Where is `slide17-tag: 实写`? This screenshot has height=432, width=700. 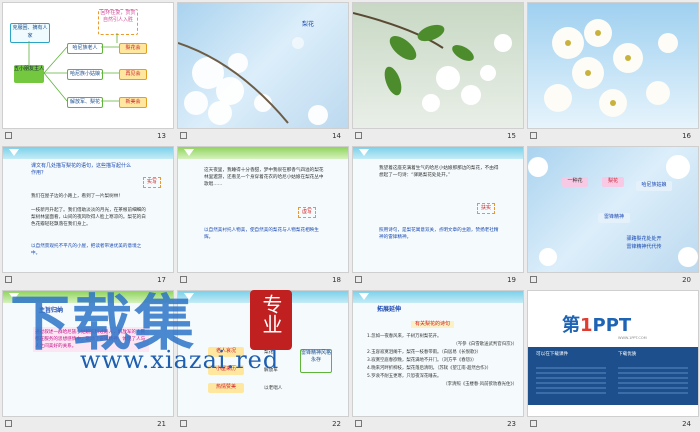
slide17-tag: 实写 is located at coordinates (152, 182).